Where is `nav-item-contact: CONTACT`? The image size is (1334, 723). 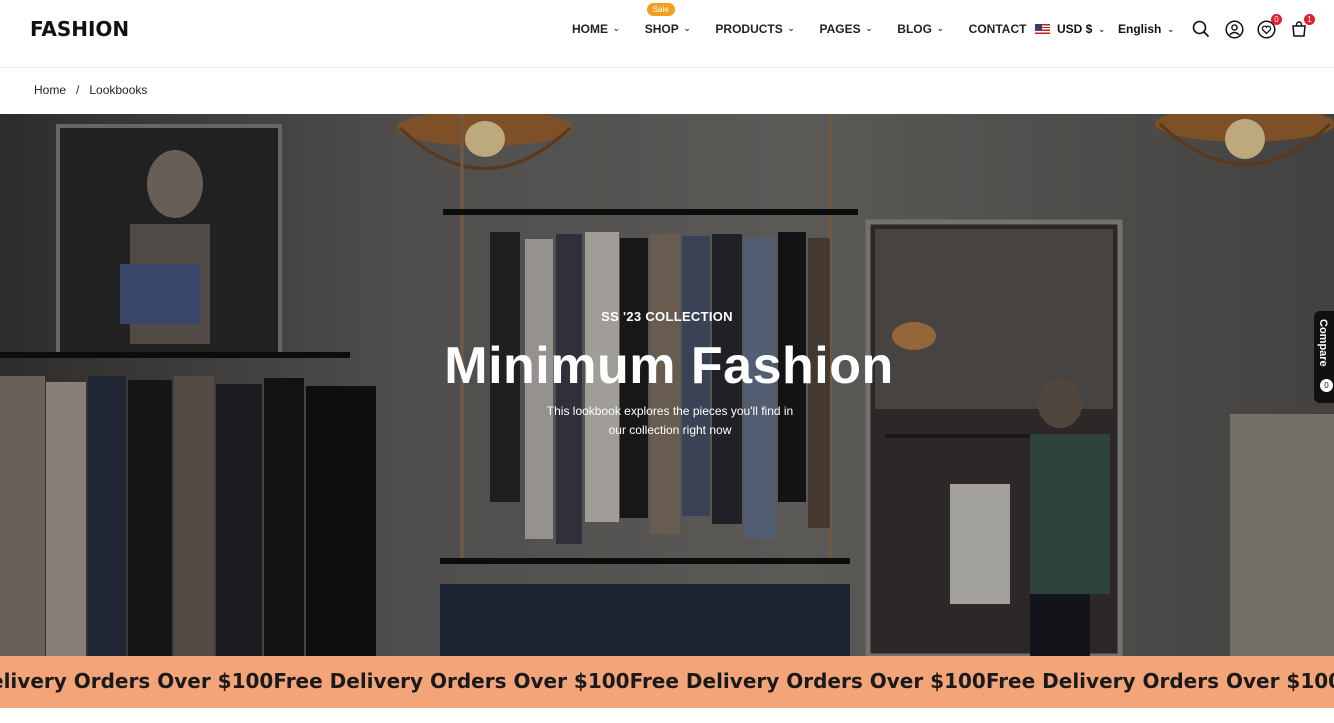
nav-item-contact: CONTACT is located at coordinates (998, 29).